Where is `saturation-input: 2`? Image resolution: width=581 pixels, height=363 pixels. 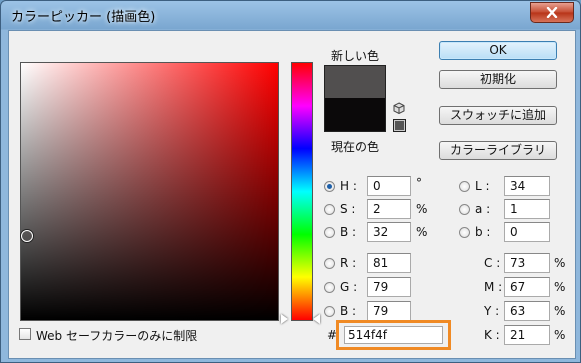
saturation-input: 2 is located at coordinates (389, 209).